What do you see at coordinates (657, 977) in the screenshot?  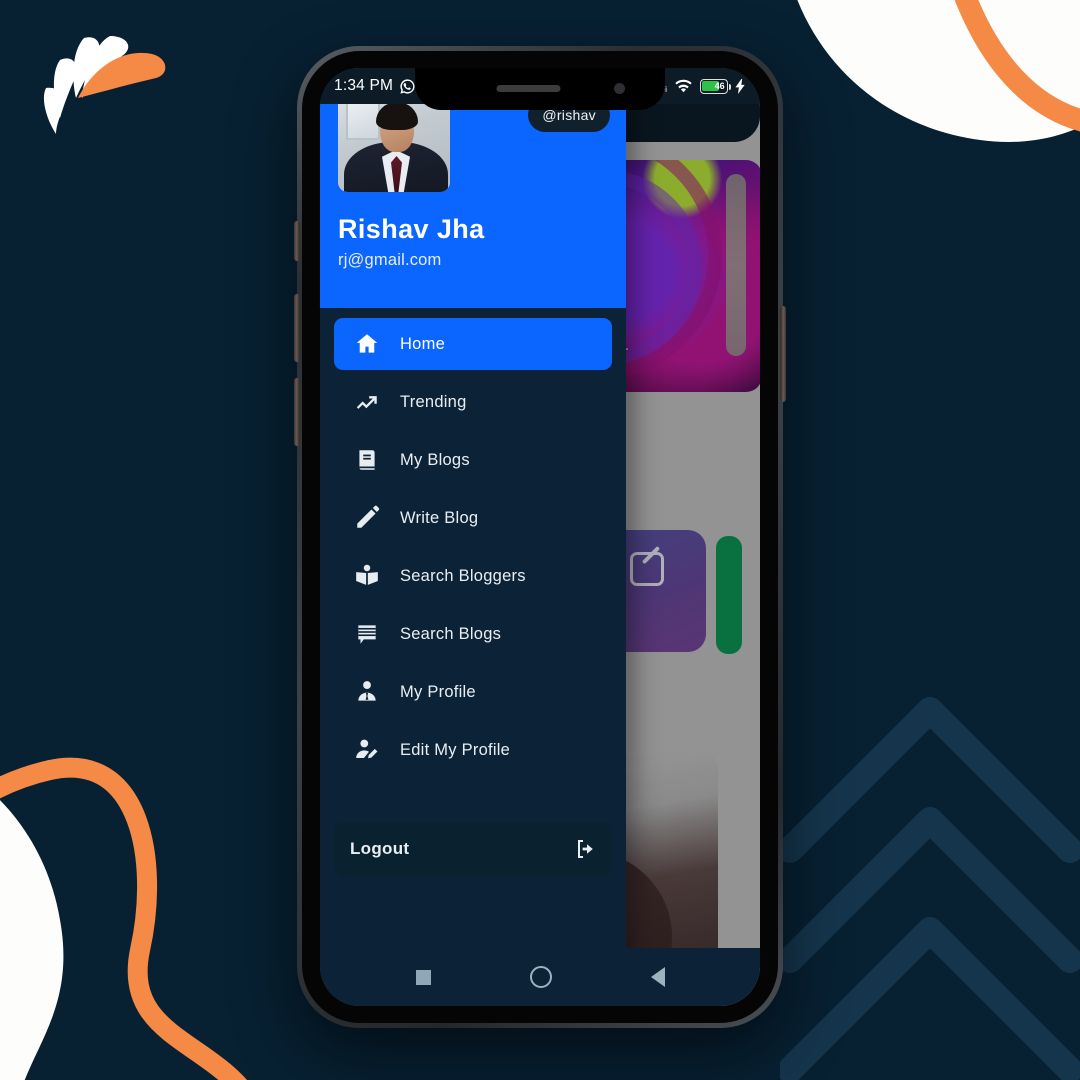 I see `back-triangle-icon` at bounding box center [657, 977].